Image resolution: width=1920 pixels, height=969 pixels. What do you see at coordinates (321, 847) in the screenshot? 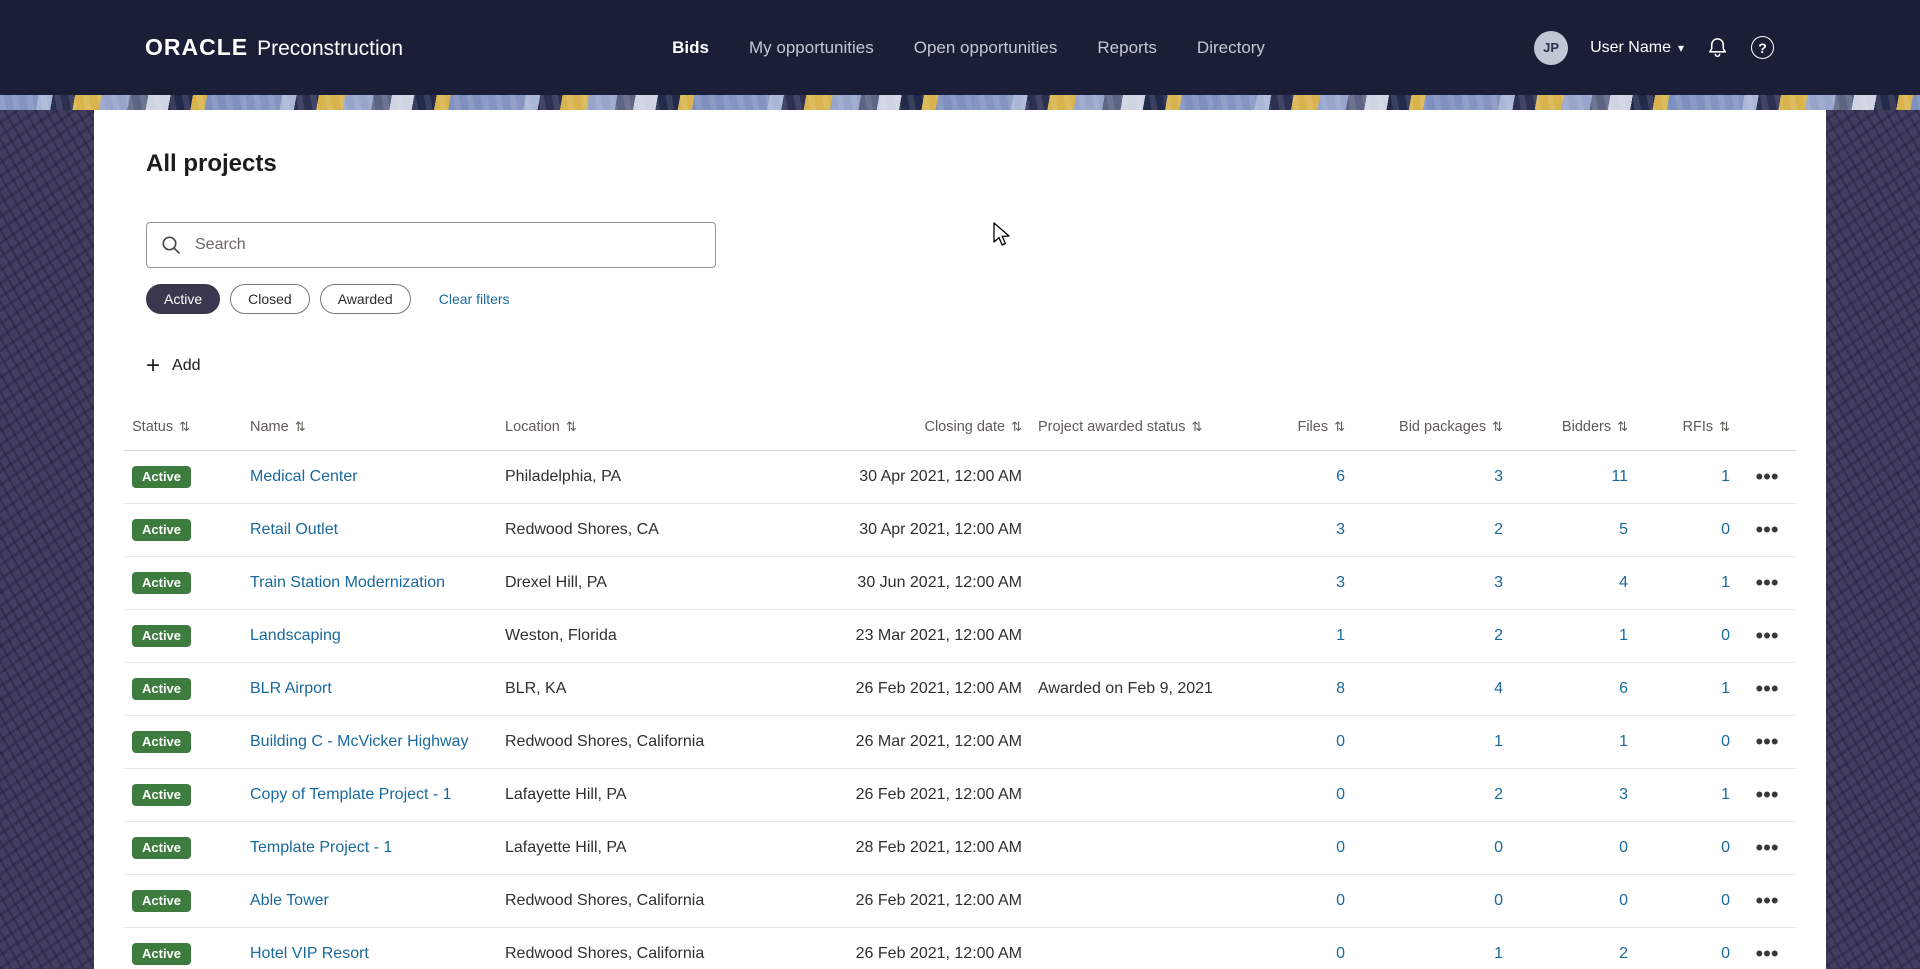
I see `project-name-link: Template Project - 1` at bounding box center [321, 847].